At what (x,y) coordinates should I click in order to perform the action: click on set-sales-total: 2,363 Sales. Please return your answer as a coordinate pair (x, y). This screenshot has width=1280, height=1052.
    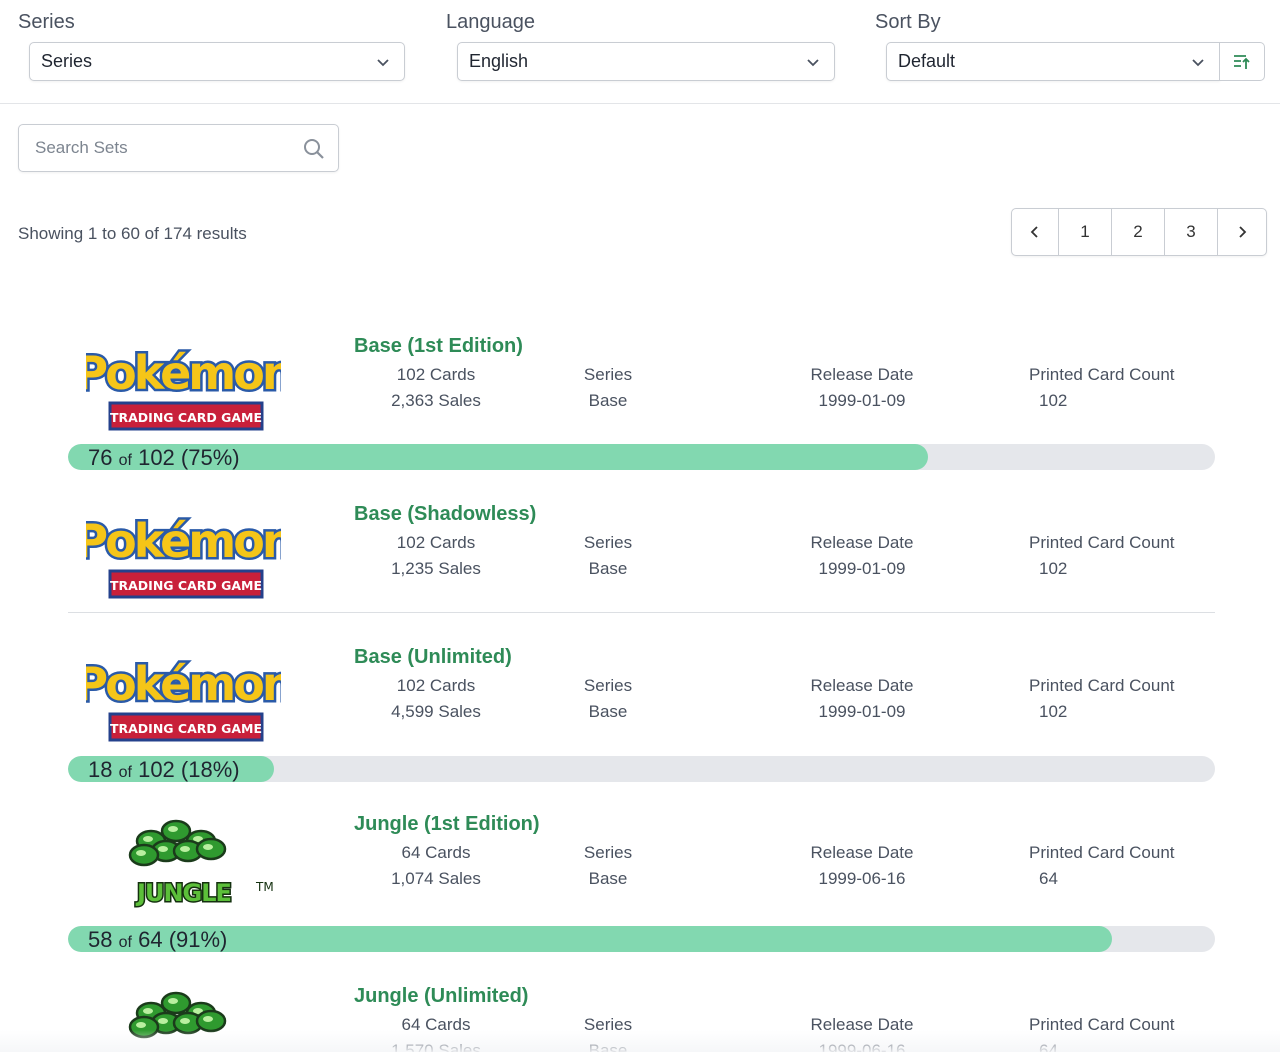
    Looking at the image, I should click on (436, 400).